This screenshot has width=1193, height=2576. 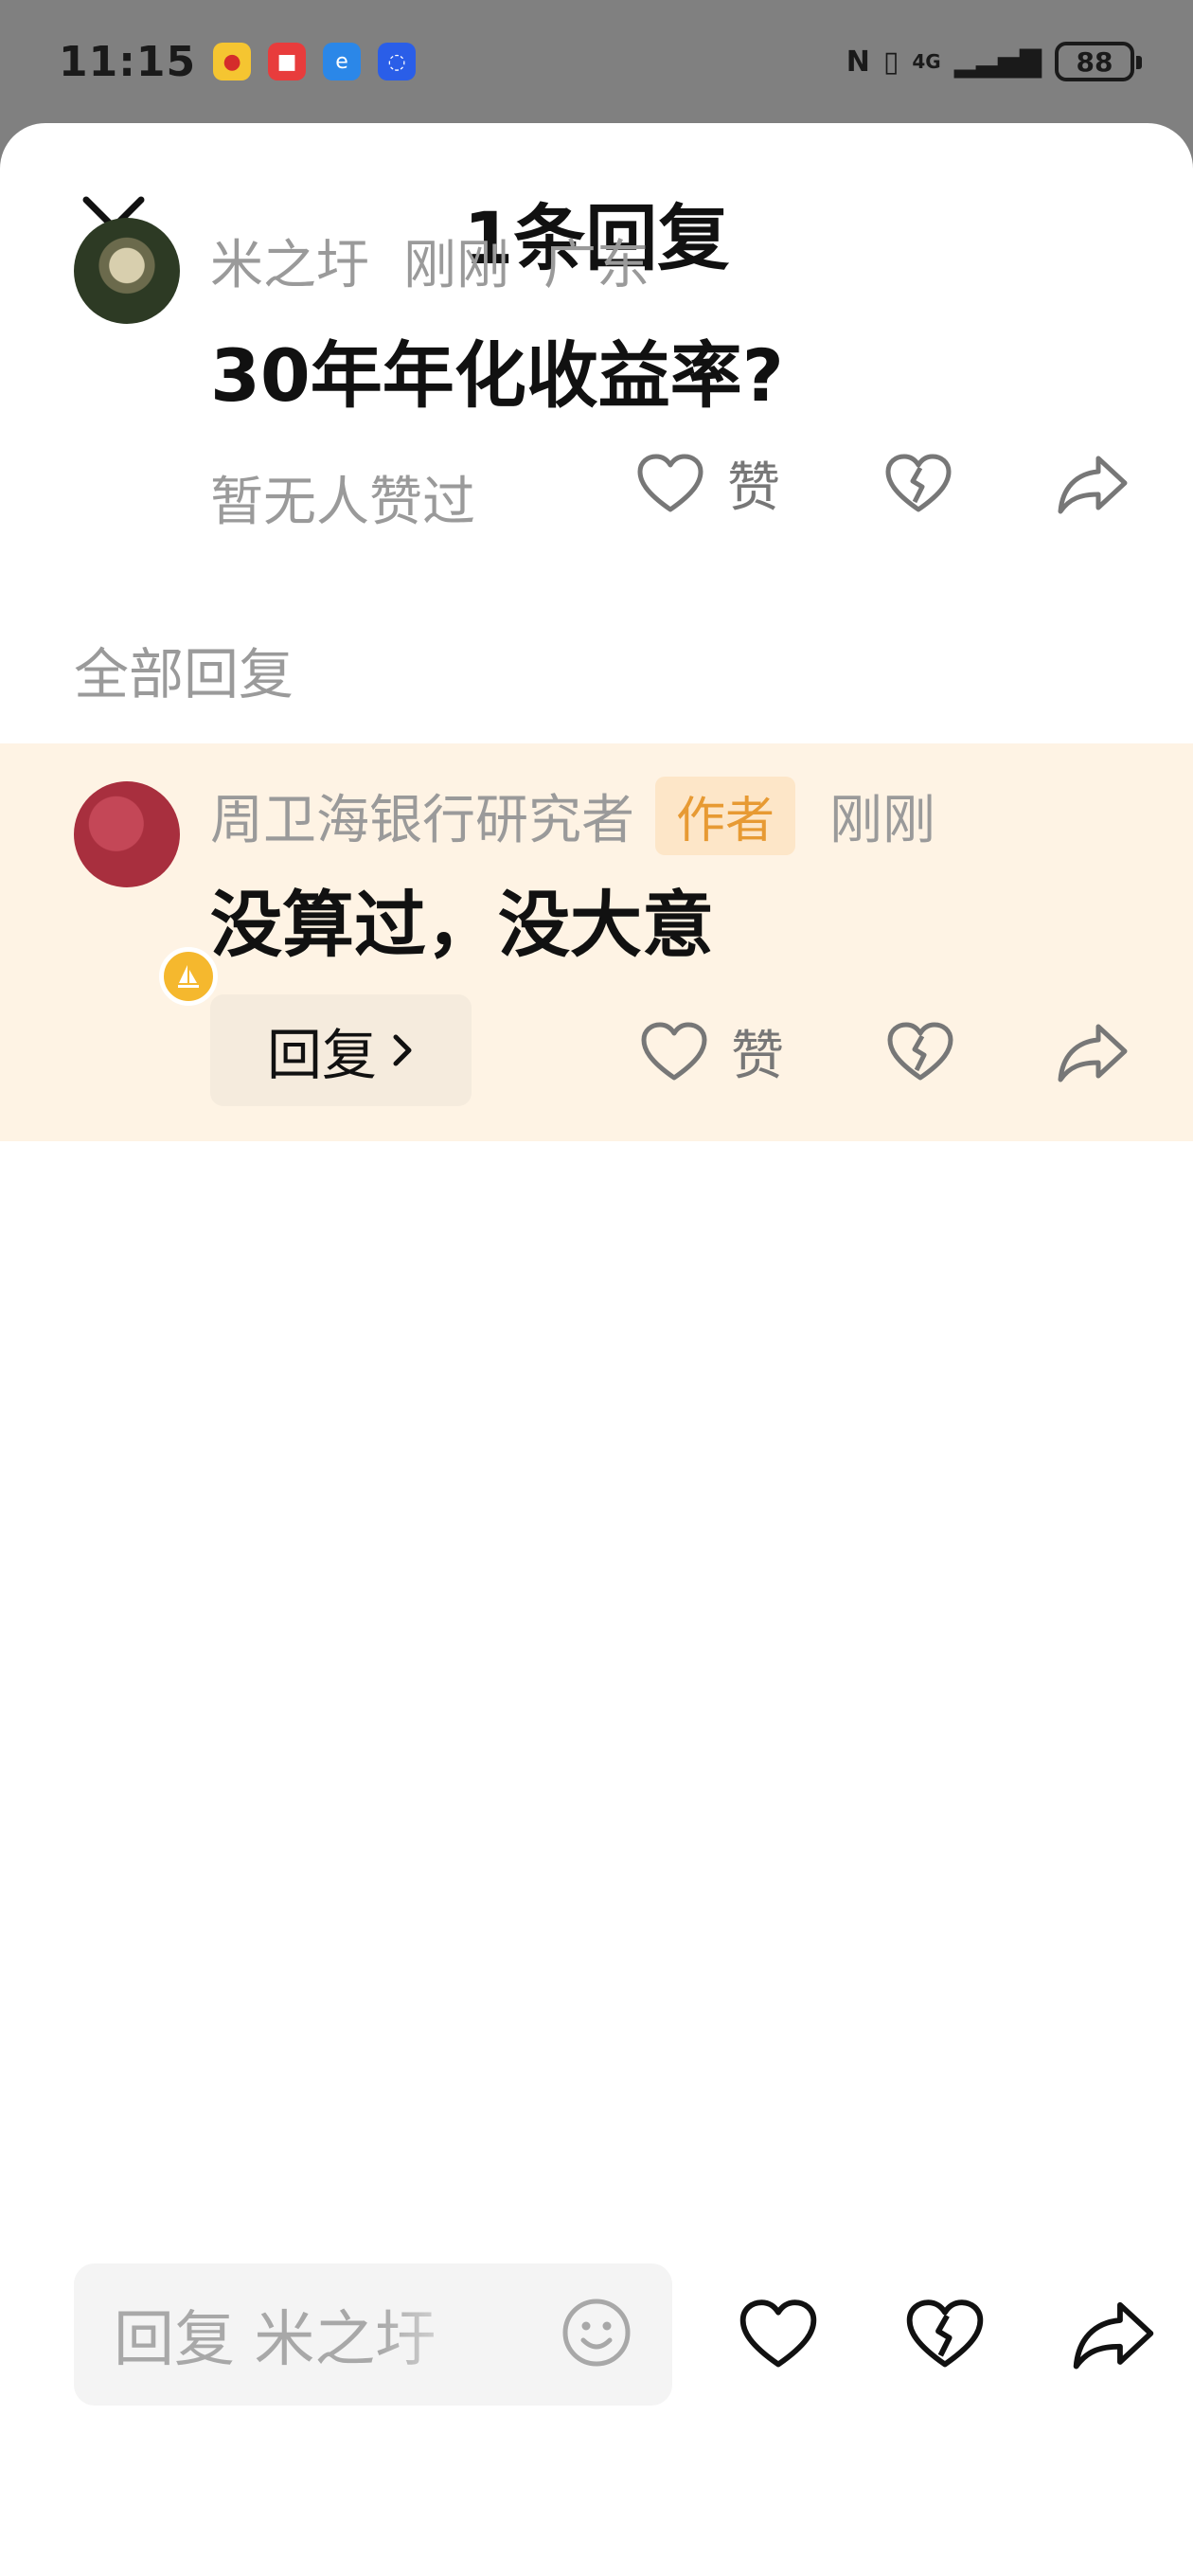 What do you see at coordinates (402, 1050) in the screenshot?
I see `chevron-right-icon` at bounding box center [402, 1050].